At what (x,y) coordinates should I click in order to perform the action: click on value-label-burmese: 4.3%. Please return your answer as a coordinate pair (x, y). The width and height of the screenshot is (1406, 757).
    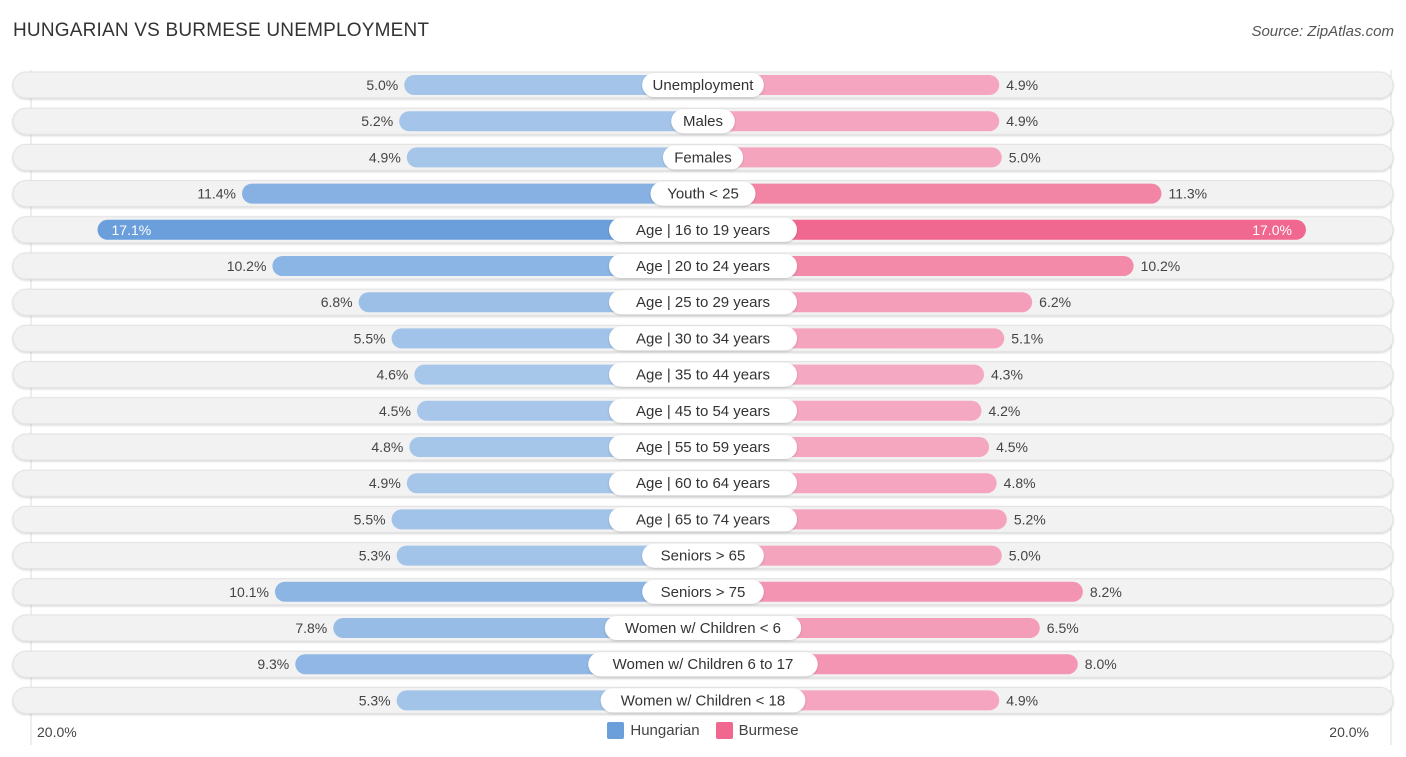
    Looking at the image, I should click on (1007, 375).